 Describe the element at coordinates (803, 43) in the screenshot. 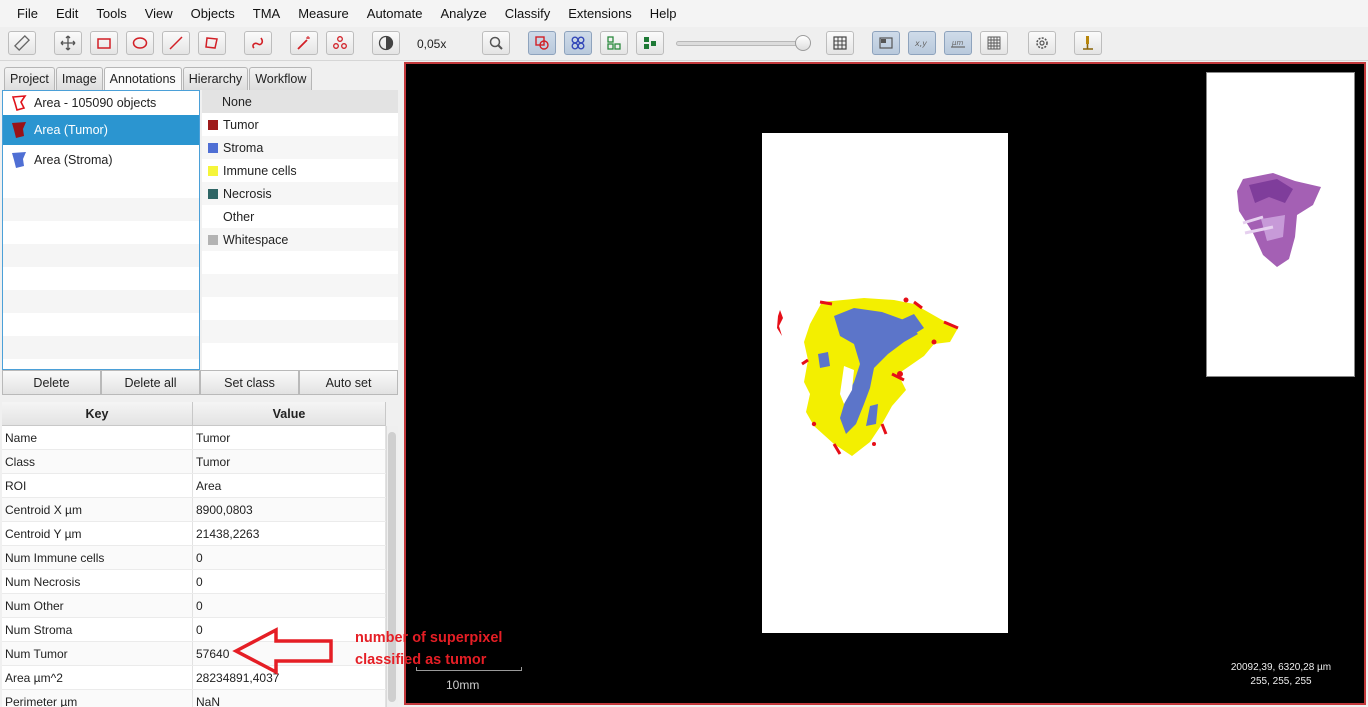

I see `opacity-slider-thumb` at that location.